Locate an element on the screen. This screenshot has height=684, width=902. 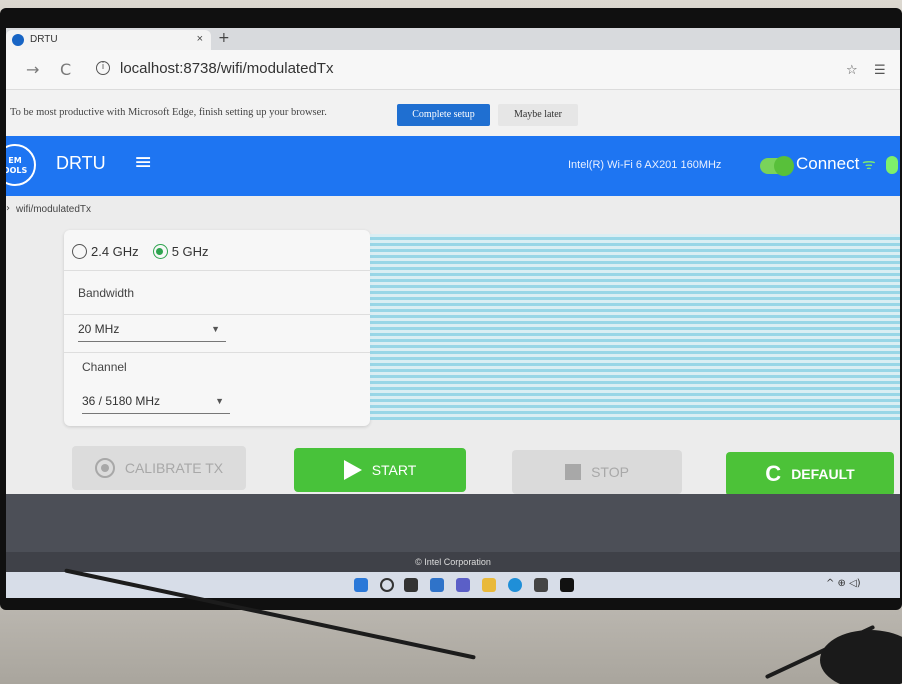
tab-close-icon: × is located at coordinates (200, 39).